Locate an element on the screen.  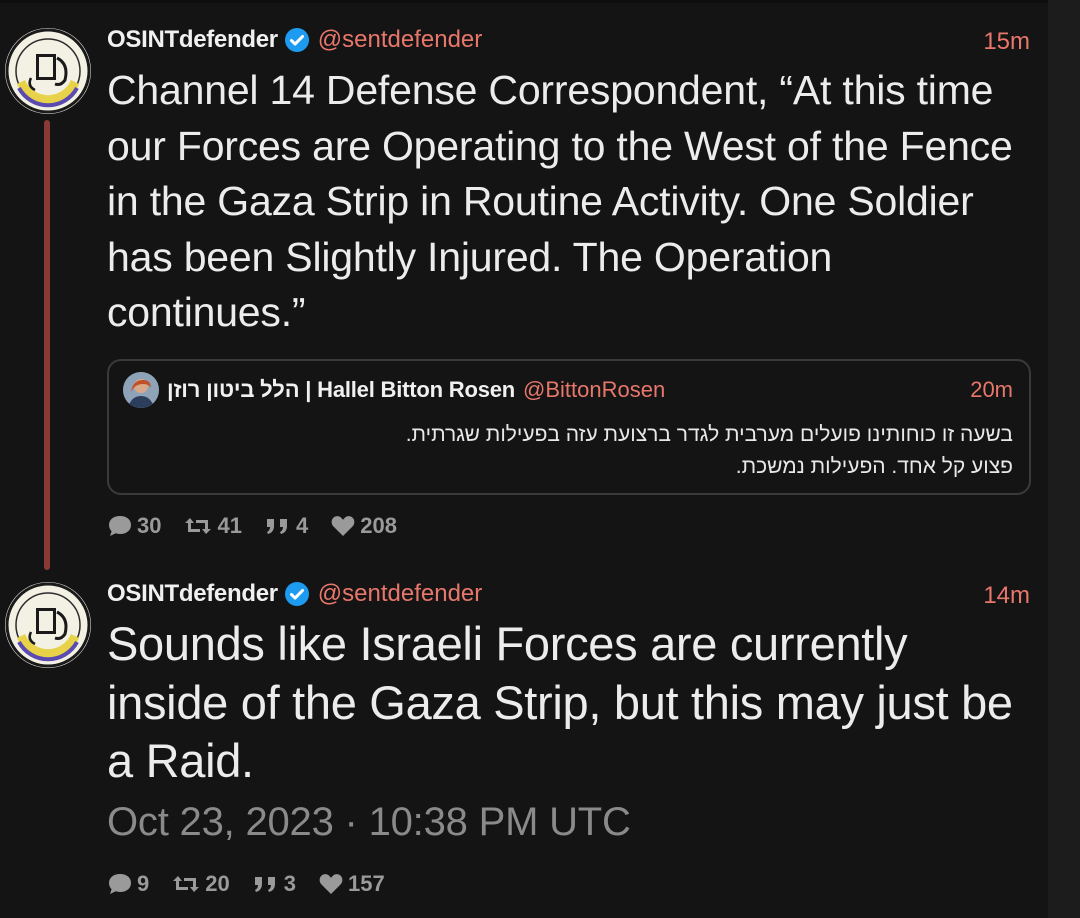
quote-button: 4 is located at coordinates (286, 526).